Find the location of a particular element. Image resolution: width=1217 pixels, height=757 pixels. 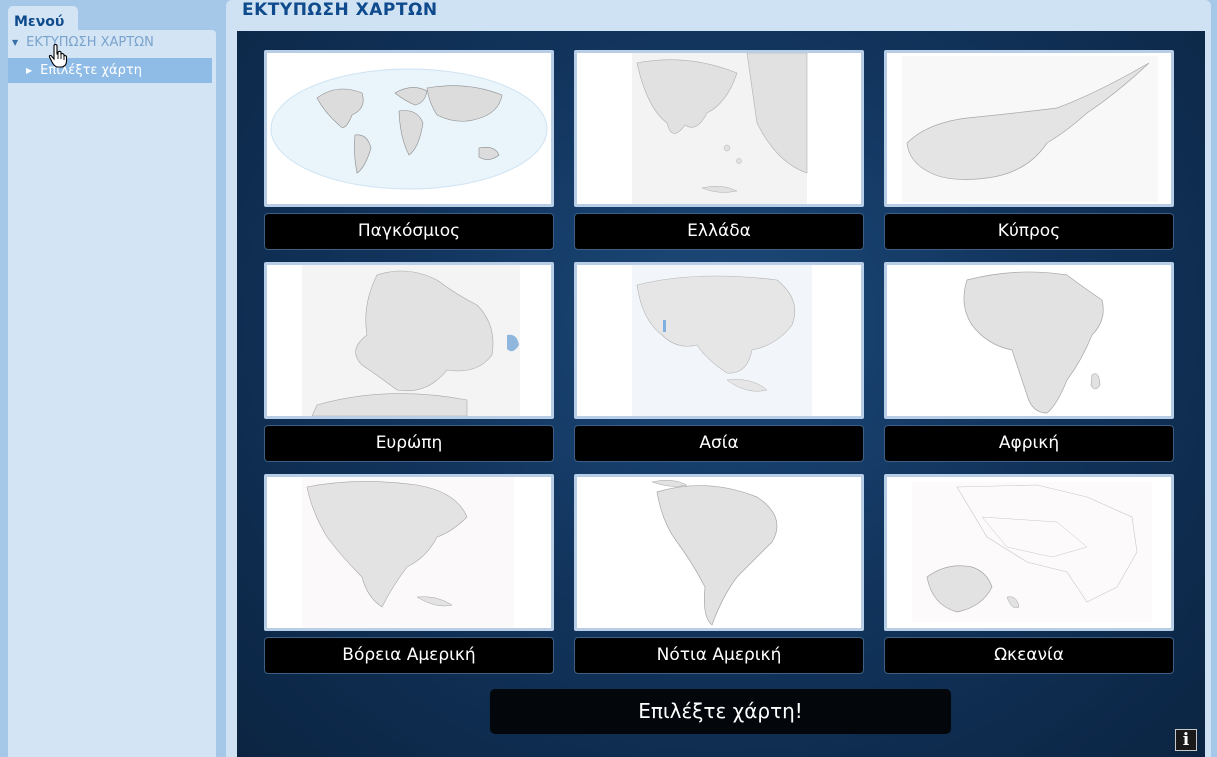

menu-tab-label: Μενού is located at coordinates (39, 22).